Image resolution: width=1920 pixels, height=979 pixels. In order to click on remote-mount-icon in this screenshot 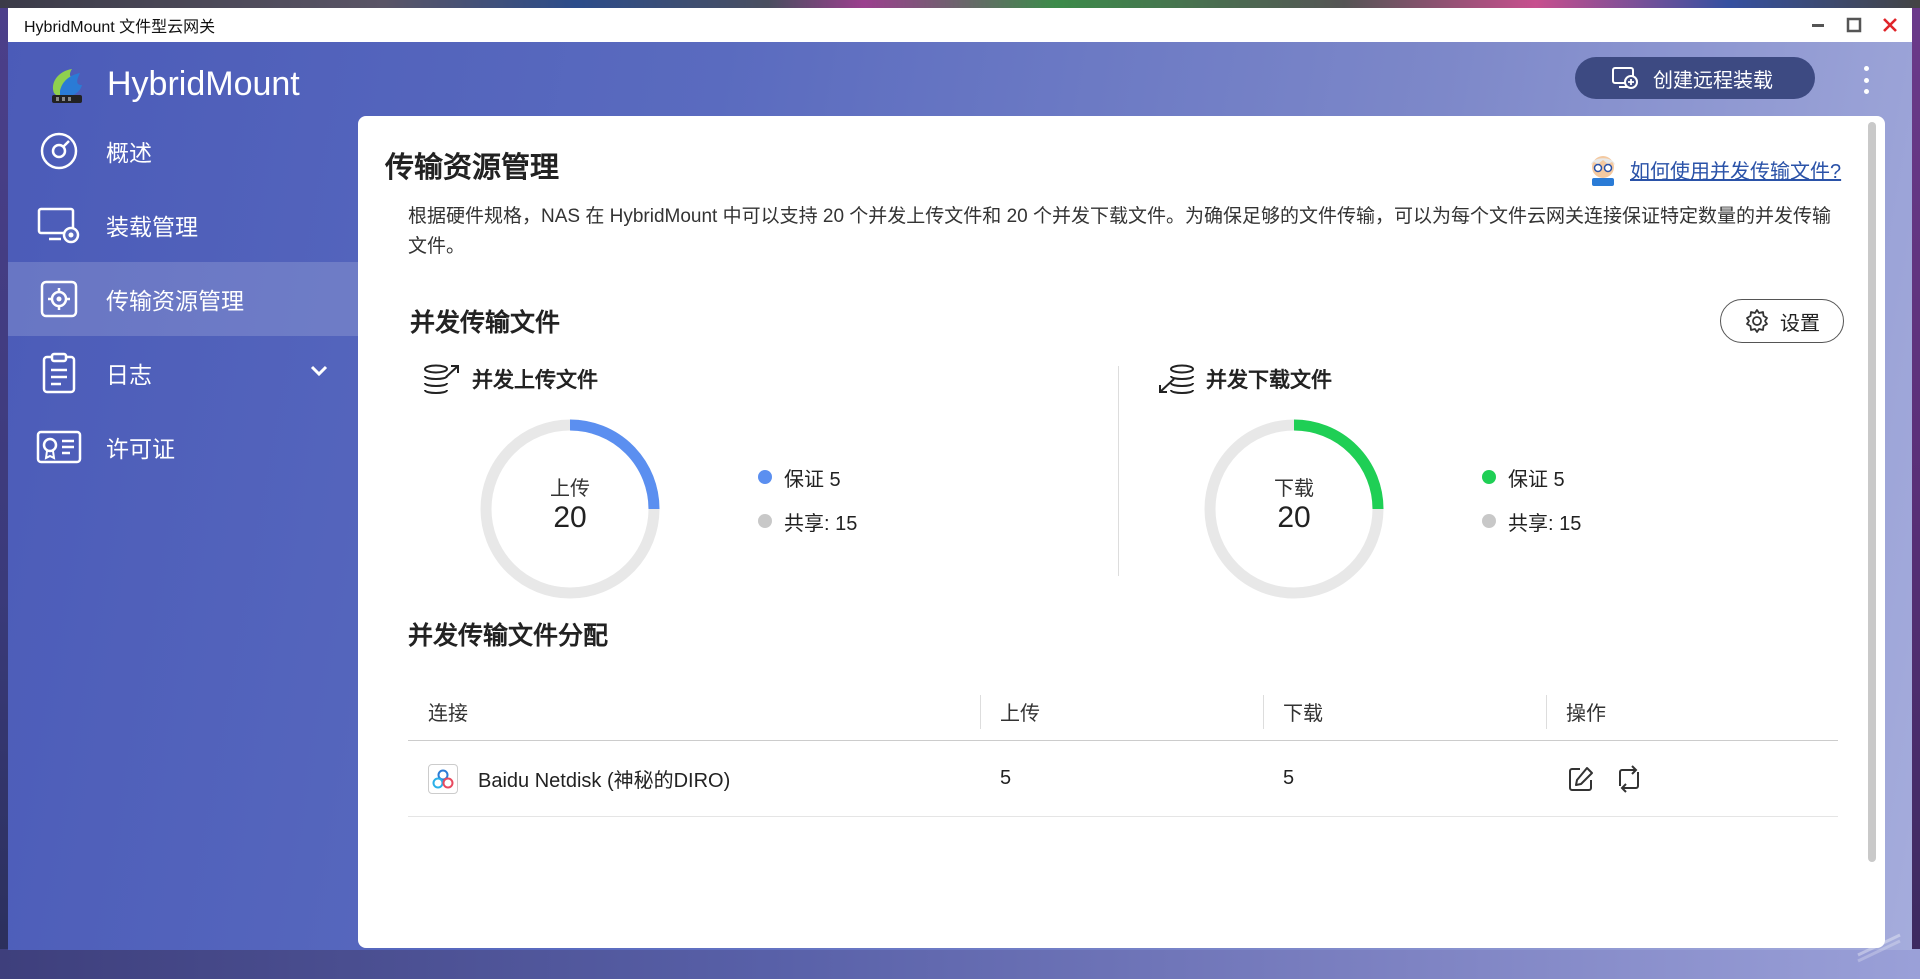, I will do `click(1625, 78)`.